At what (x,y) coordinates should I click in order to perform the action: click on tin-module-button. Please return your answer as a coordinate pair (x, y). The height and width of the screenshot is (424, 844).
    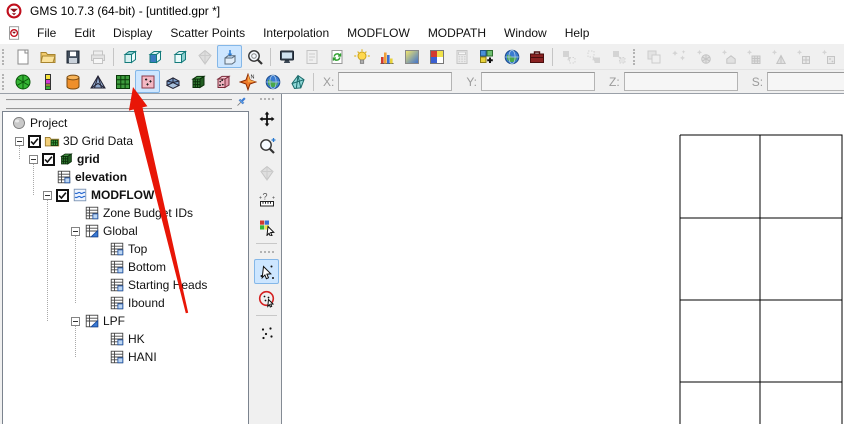
    Looking at the image, I should click on (22, 81).